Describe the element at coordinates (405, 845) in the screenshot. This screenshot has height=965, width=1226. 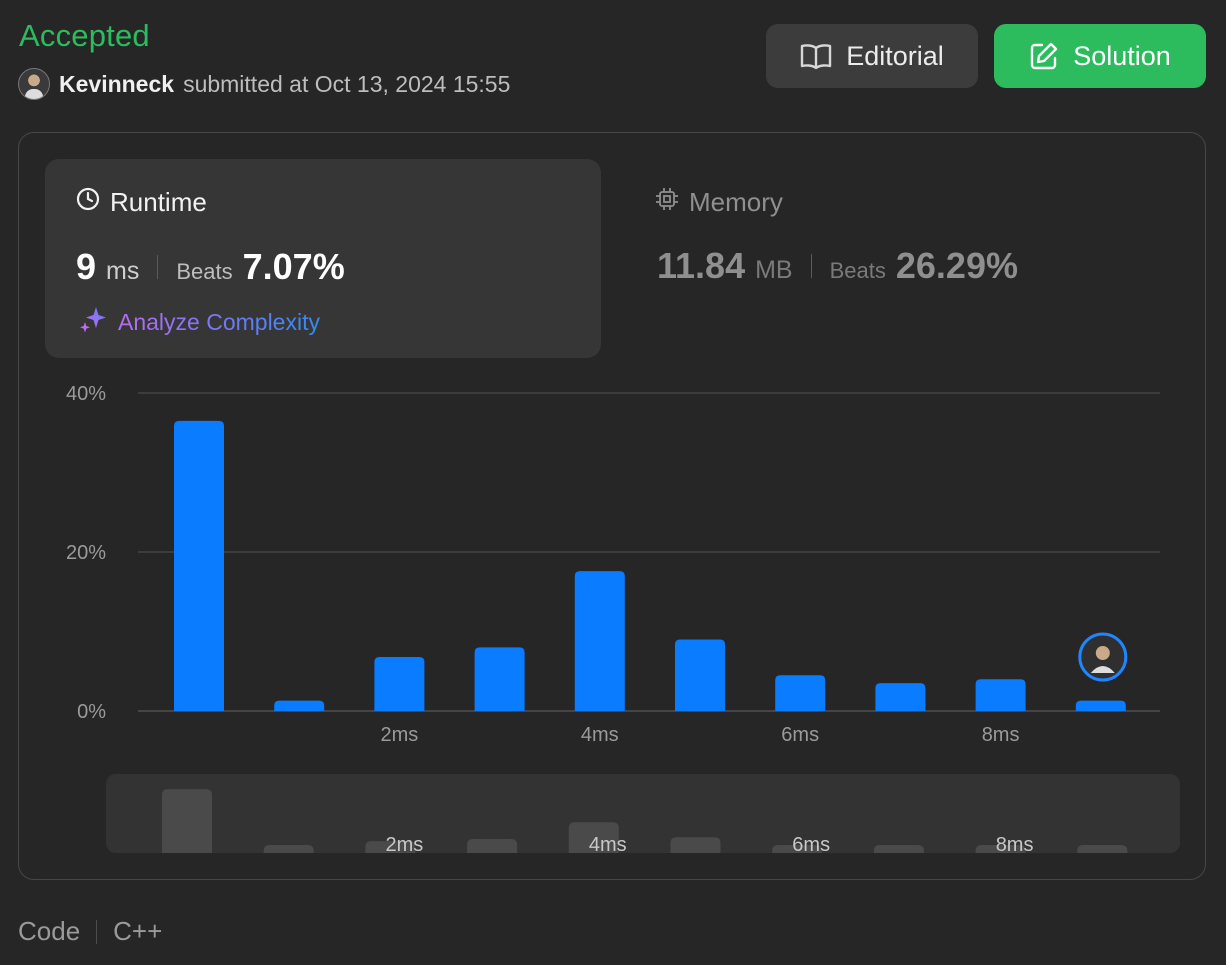
I see `preview-tick-label: 2ms` at that location.